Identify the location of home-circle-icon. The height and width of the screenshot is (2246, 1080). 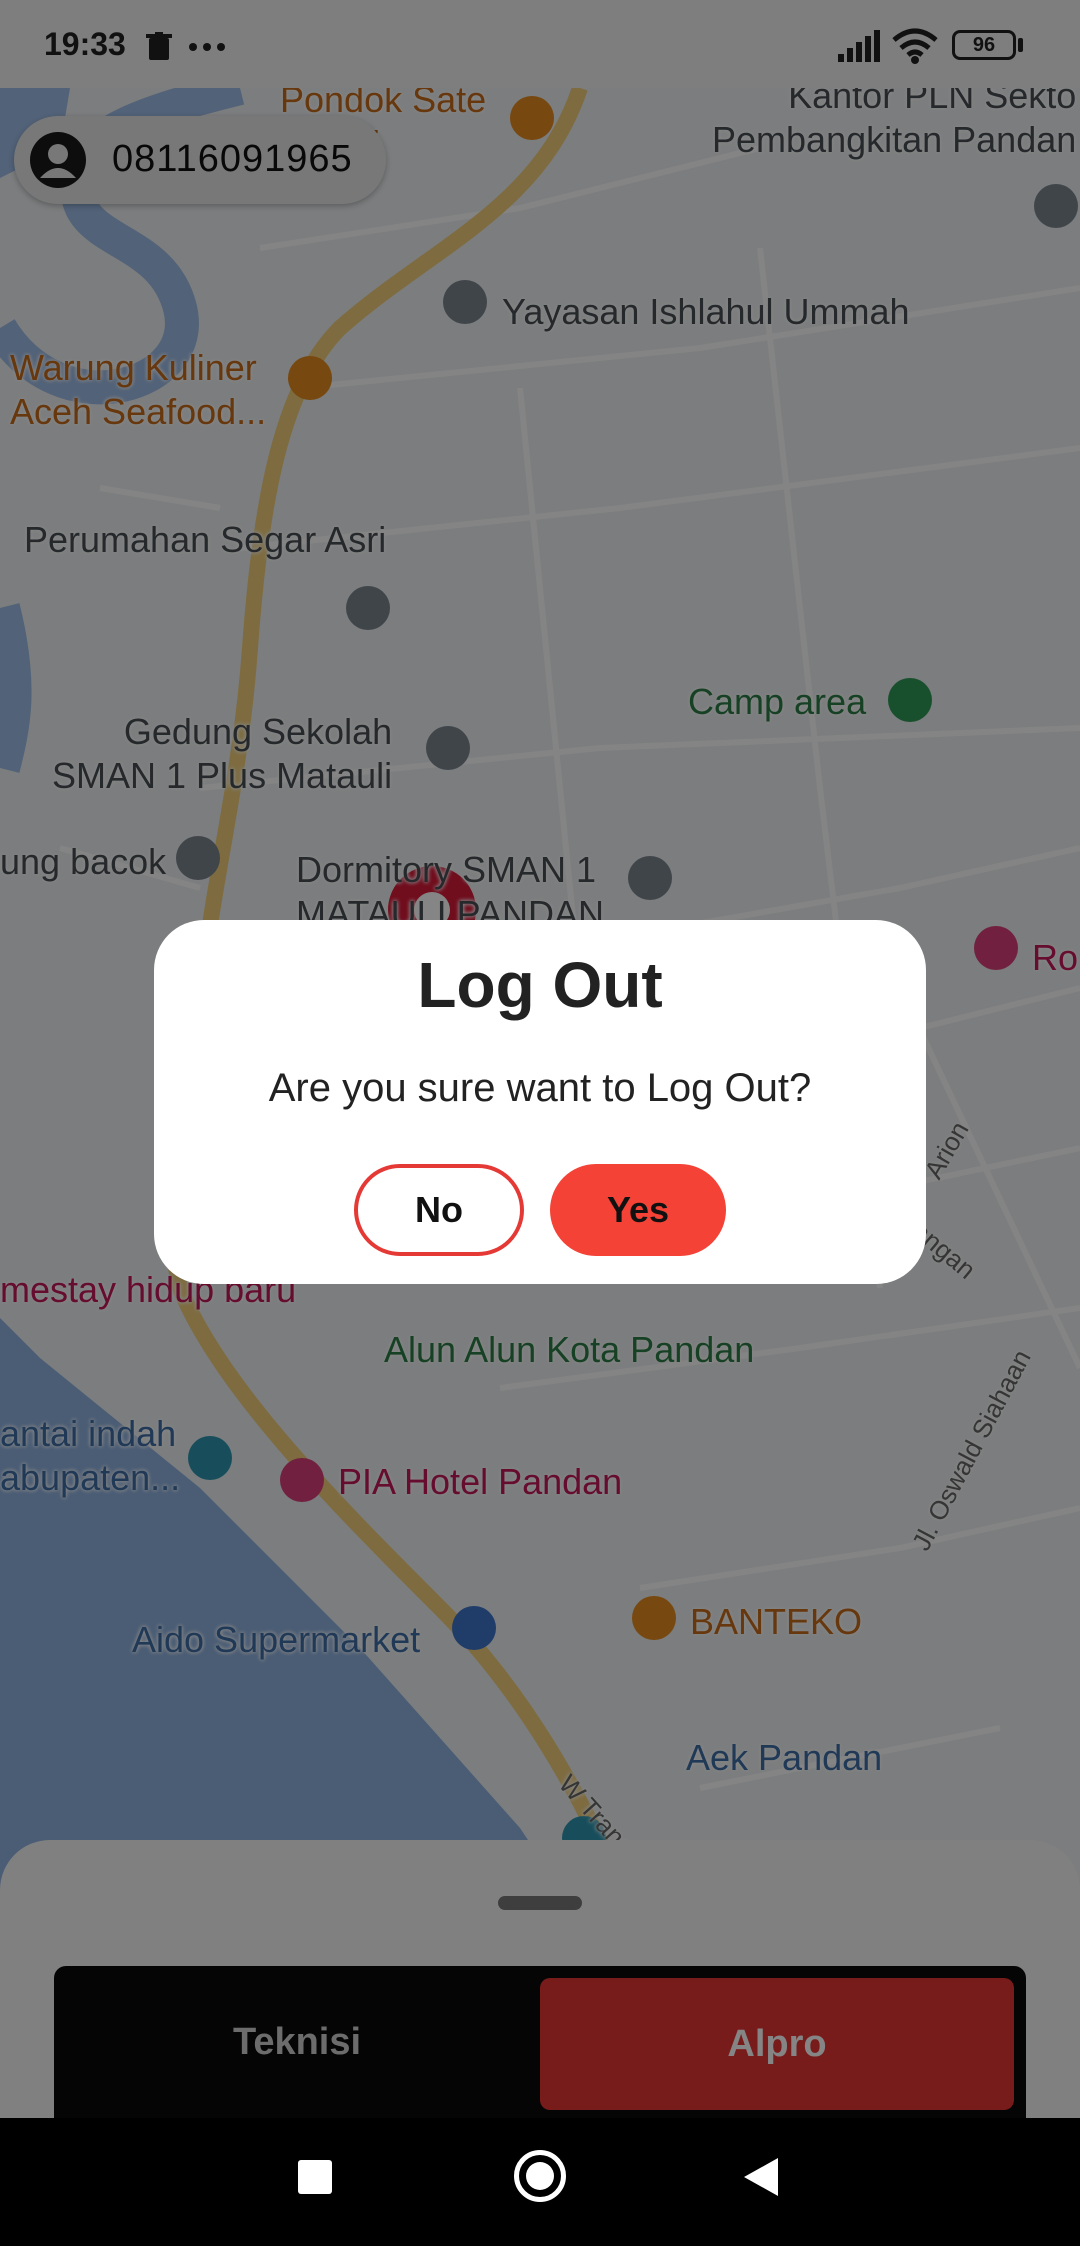
(540, 2176).